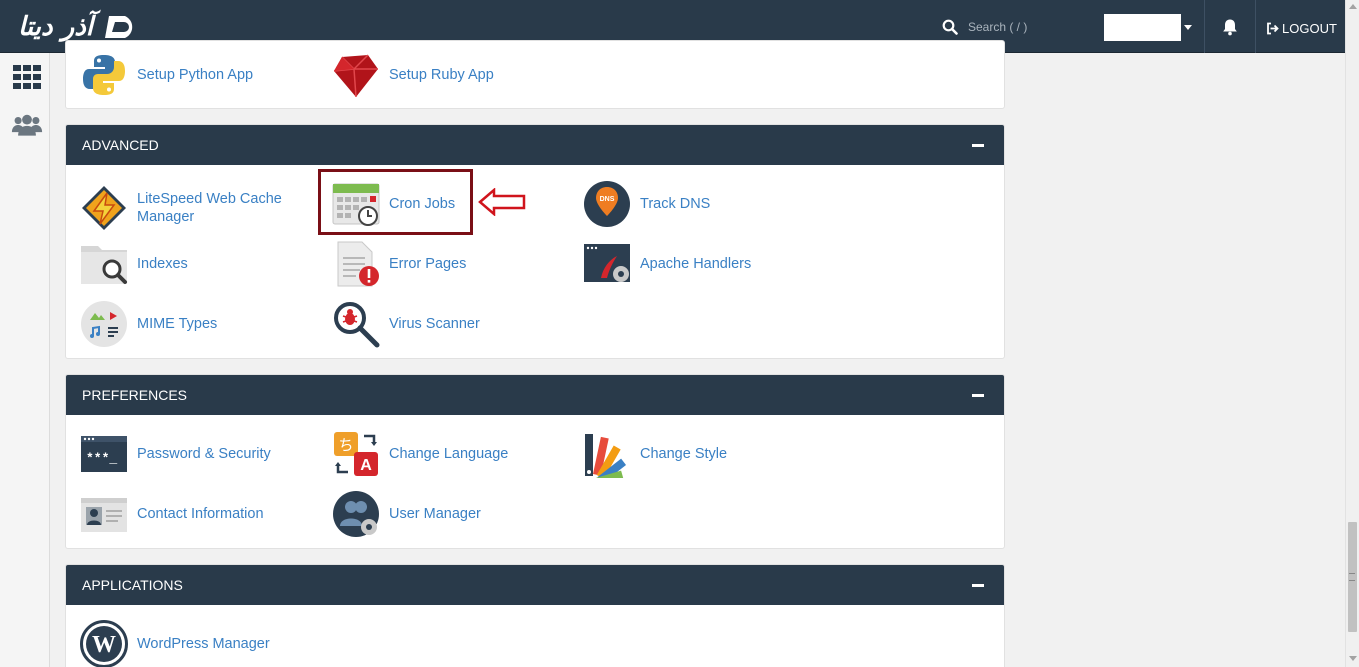 Image resolution: width=1359 pixels, height=667 pixels. What do you see at coordinates (27, 77) in the screenshot?
I see `grid-icon` at bounding box center [27, 77].